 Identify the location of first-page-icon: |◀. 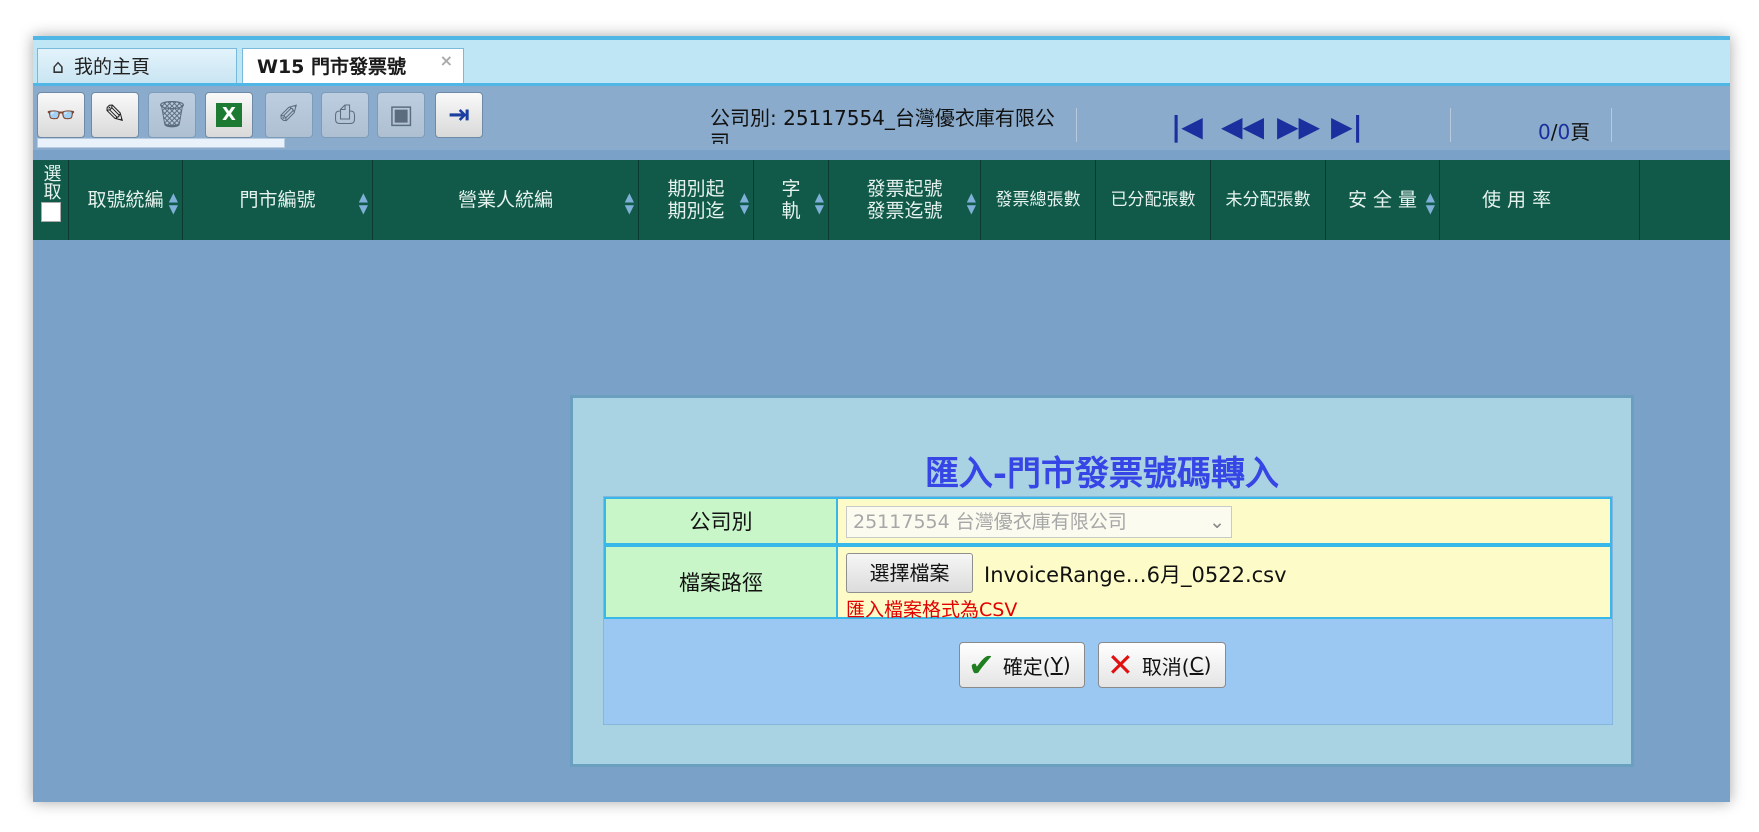
(1187, 126).